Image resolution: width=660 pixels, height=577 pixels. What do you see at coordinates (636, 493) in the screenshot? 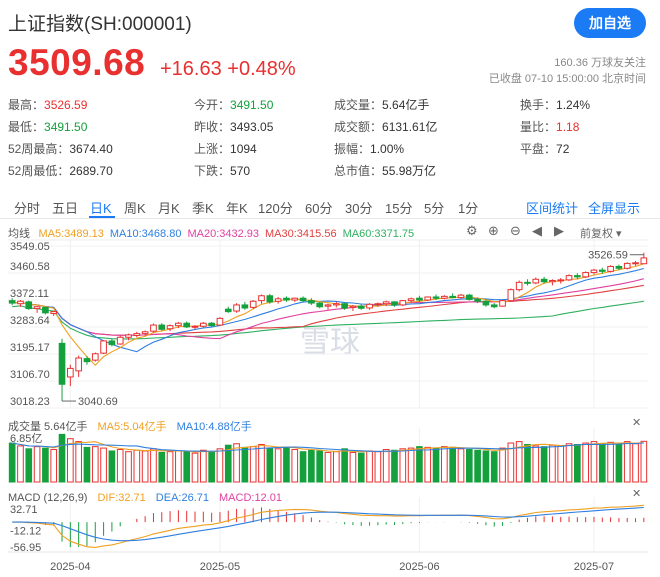
I see `close-macd-icon: ✕` at bounding box center [636, 493].